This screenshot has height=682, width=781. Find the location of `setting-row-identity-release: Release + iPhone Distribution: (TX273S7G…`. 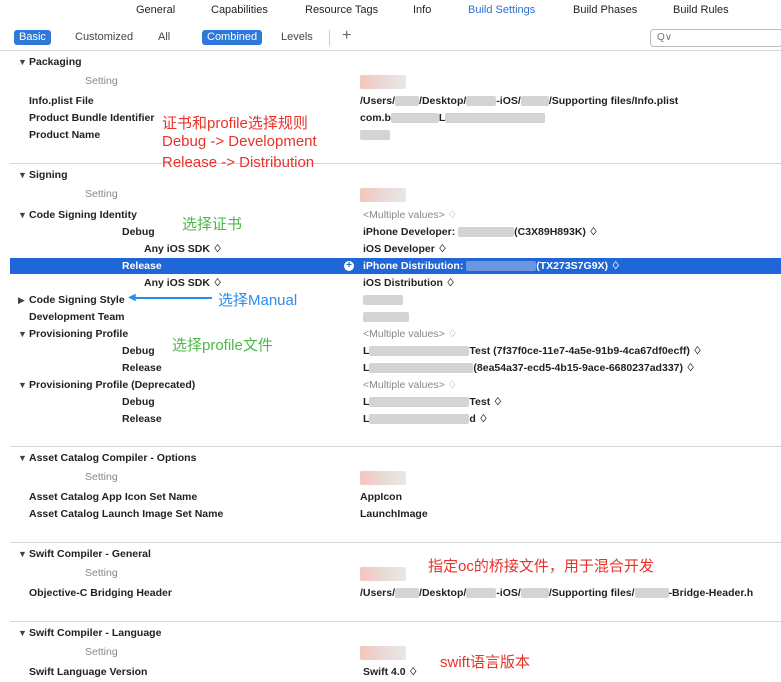

setting-row-identity-release: Release + iPhone Distribution: (TX273S7G… is located at coordinates (395, 266).